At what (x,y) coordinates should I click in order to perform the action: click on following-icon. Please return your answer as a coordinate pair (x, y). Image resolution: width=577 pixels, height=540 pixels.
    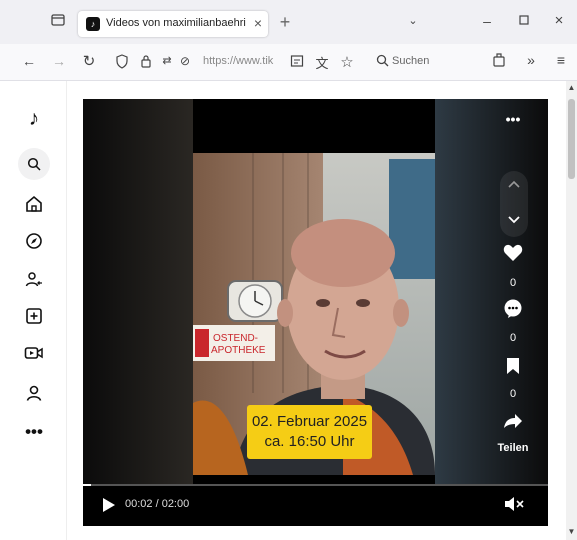
    Looking at the image, I should click on (34, 281).